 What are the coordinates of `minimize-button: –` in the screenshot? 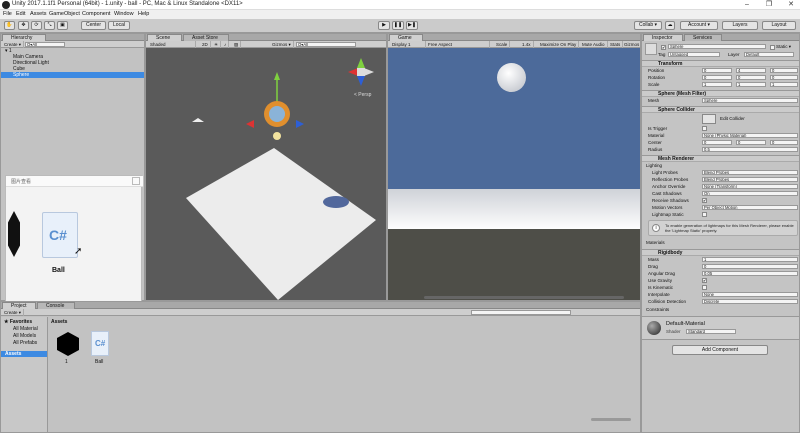 It's located at (747, 5).